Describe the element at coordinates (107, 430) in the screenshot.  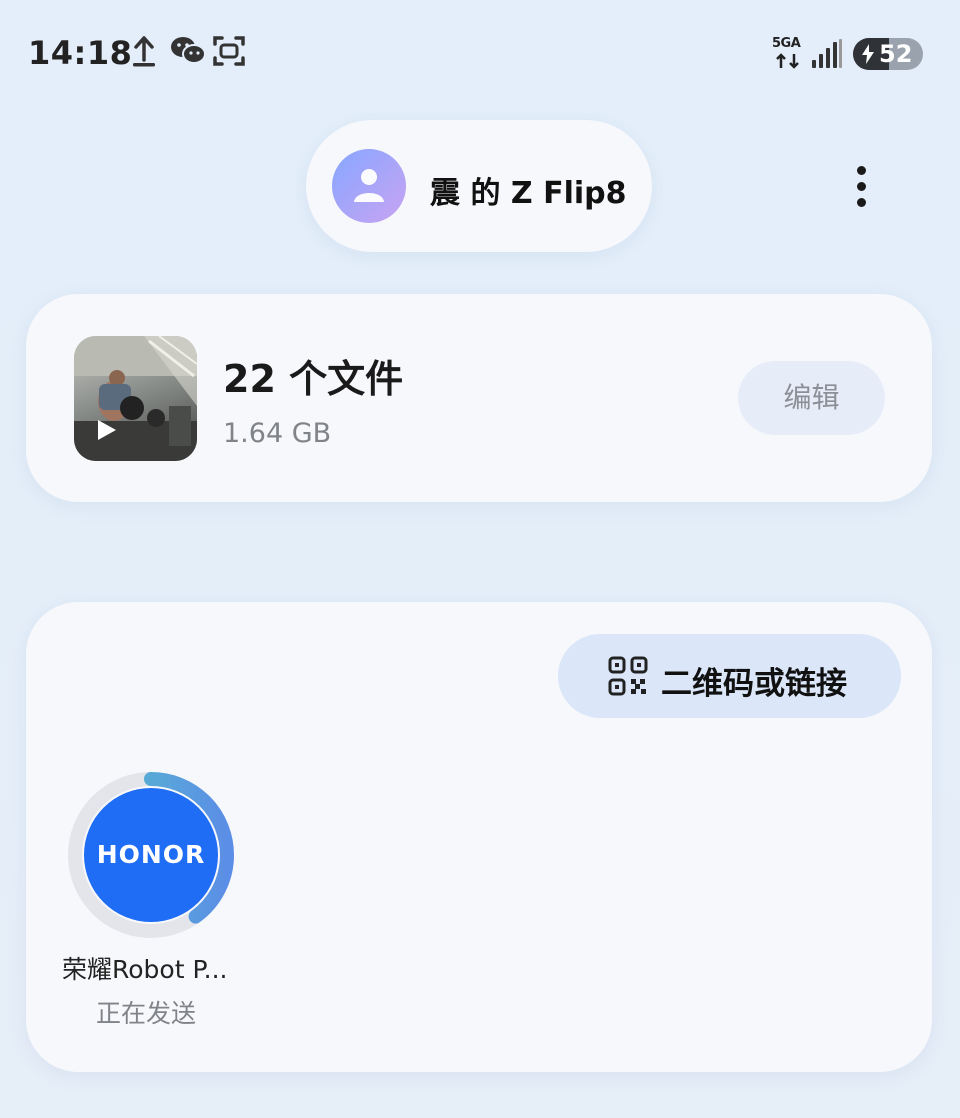
I see `play-icon` at that location.